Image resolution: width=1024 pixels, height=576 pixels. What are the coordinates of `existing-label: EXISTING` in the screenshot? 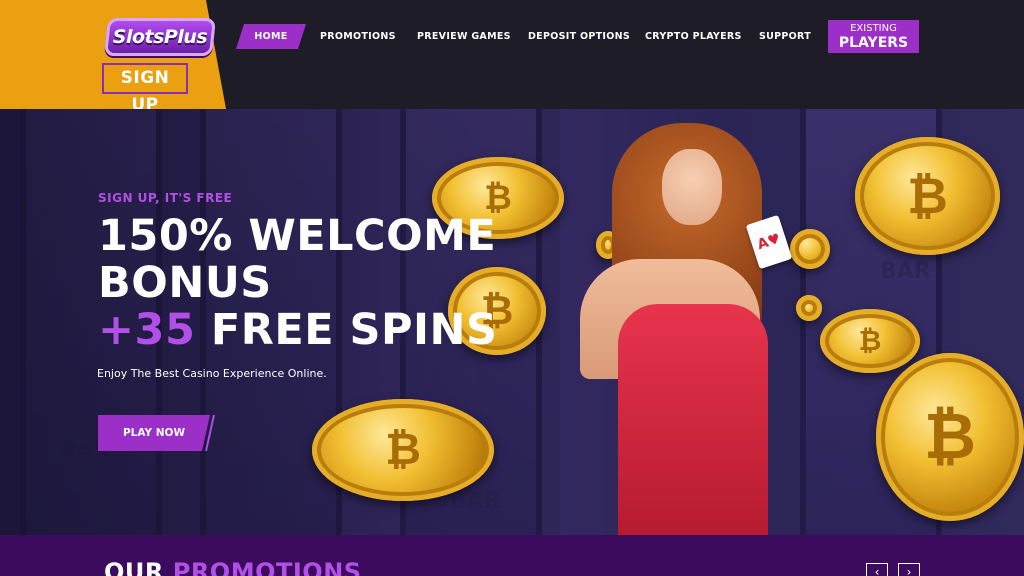 It's located at (873, 28).